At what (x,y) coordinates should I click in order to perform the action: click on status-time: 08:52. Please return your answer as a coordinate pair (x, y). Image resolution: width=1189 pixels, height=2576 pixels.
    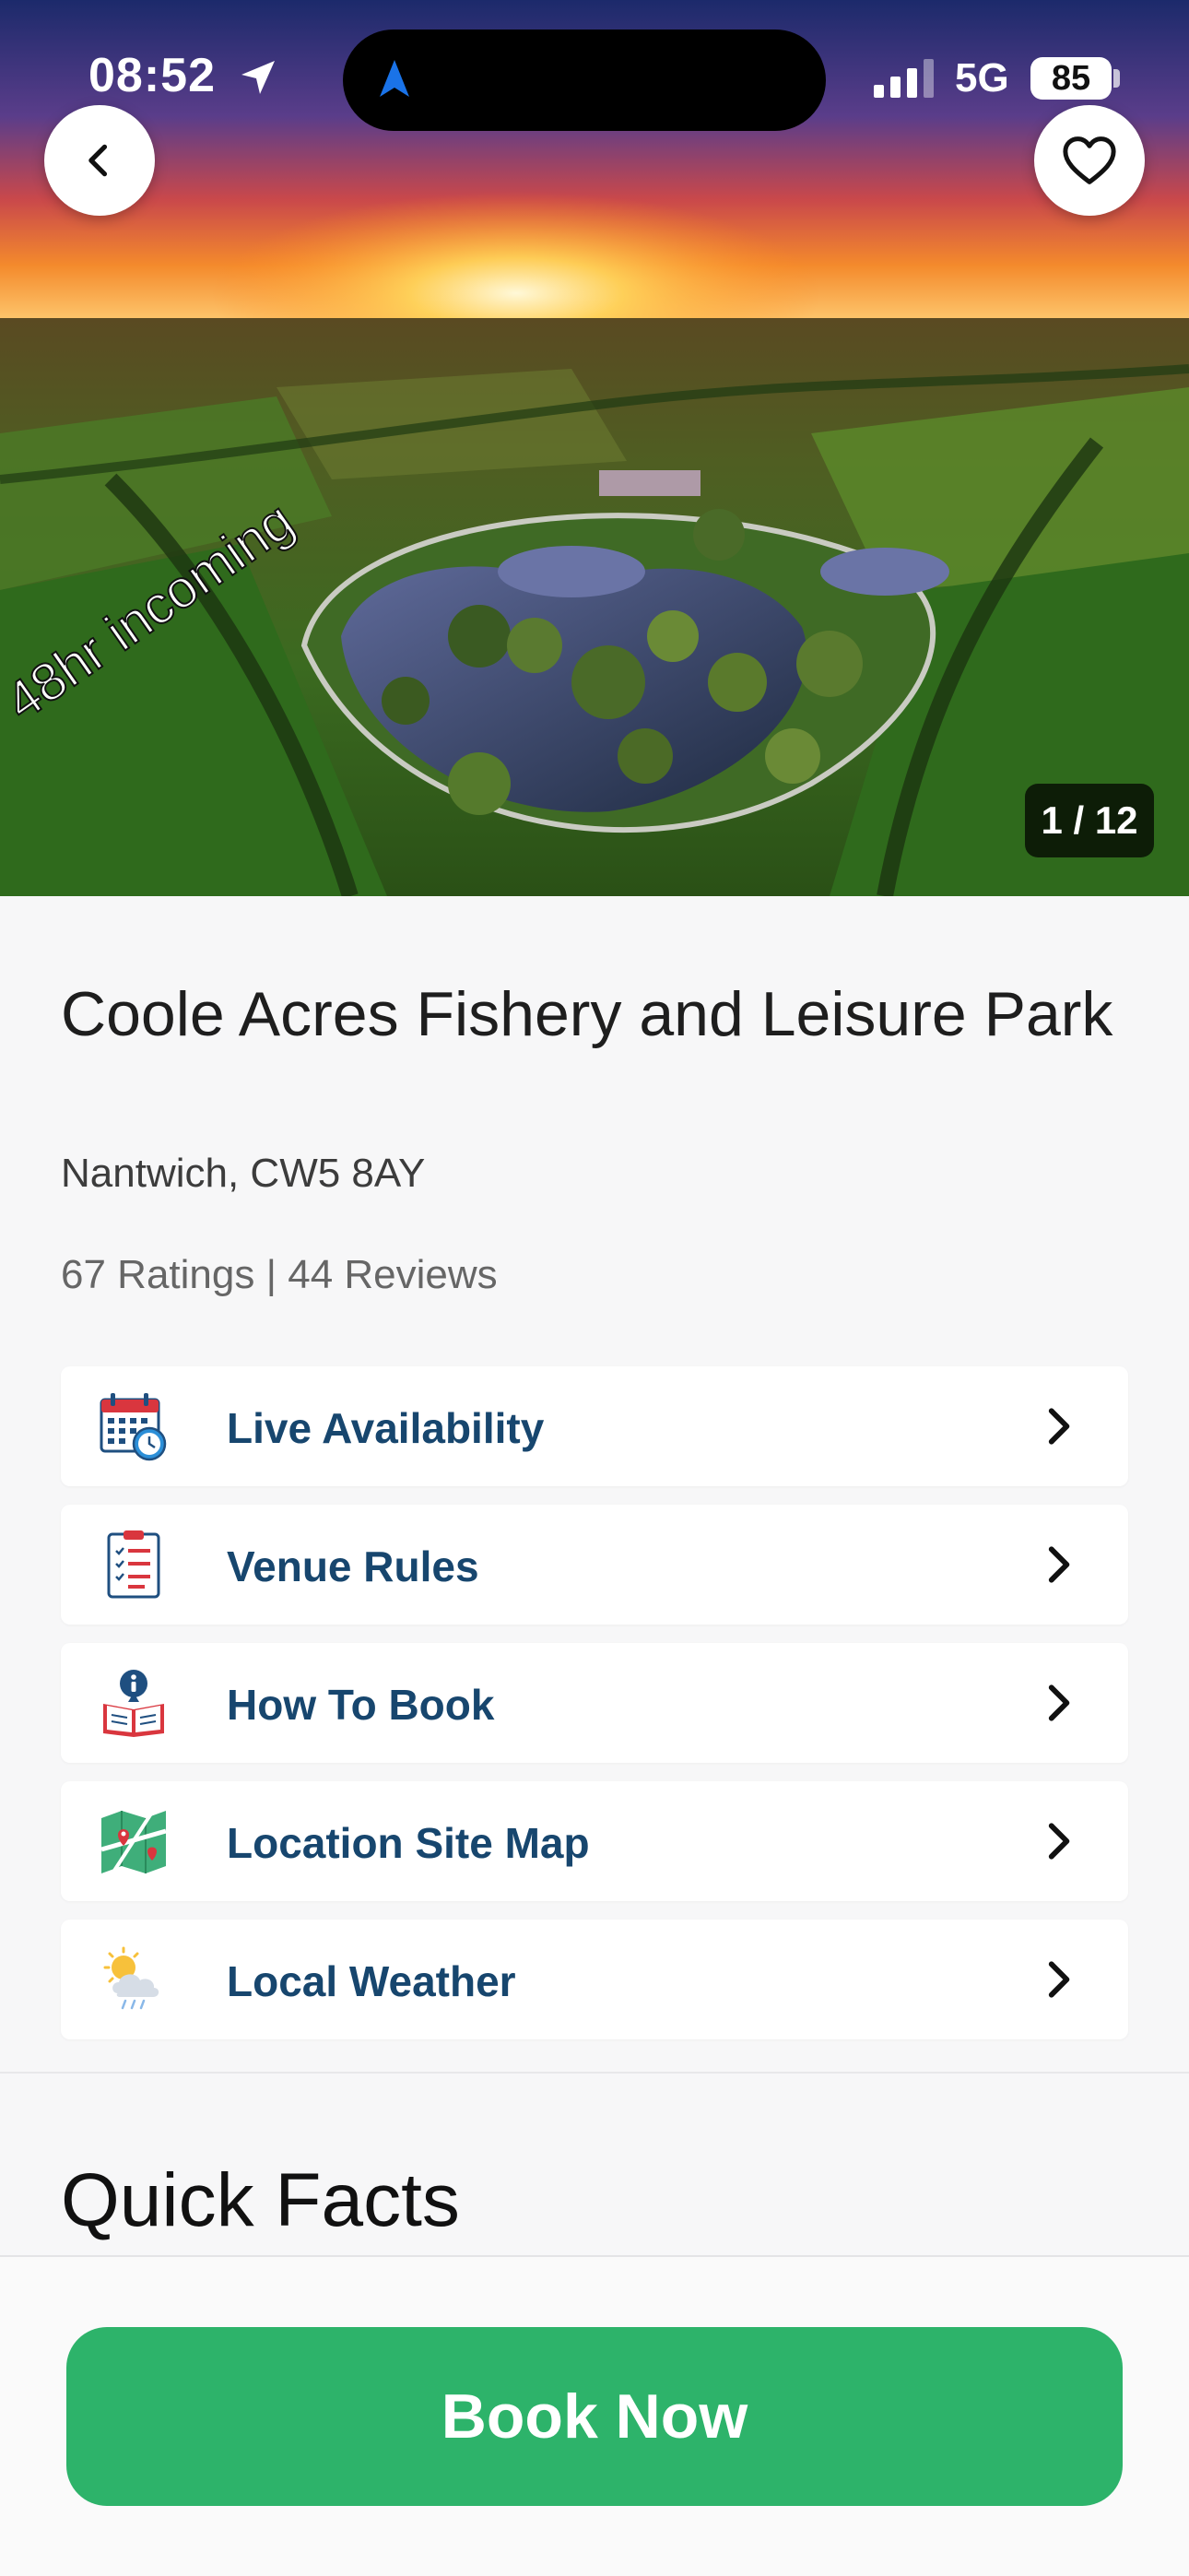
    Looking at the image, I should click on (152, 75).